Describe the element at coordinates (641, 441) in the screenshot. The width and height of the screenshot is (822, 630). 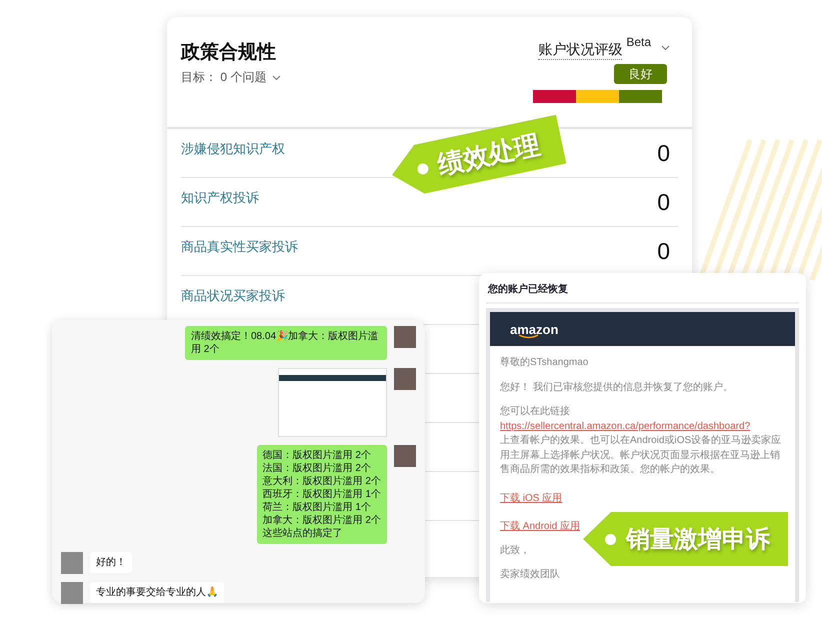
I see `body-paragraph: 您可以在此链接 https://sellercentral.amazon.ca/performance/dashboard? 上查看帐户的效果。也可以在Android或iOS设备的亚马逊卖家应用主屏幕上选择帐户状况。帐户状况页面显示根据在亚马逊上销售商品所需的效果指标和政策。您的帐户的效果。` at that location.